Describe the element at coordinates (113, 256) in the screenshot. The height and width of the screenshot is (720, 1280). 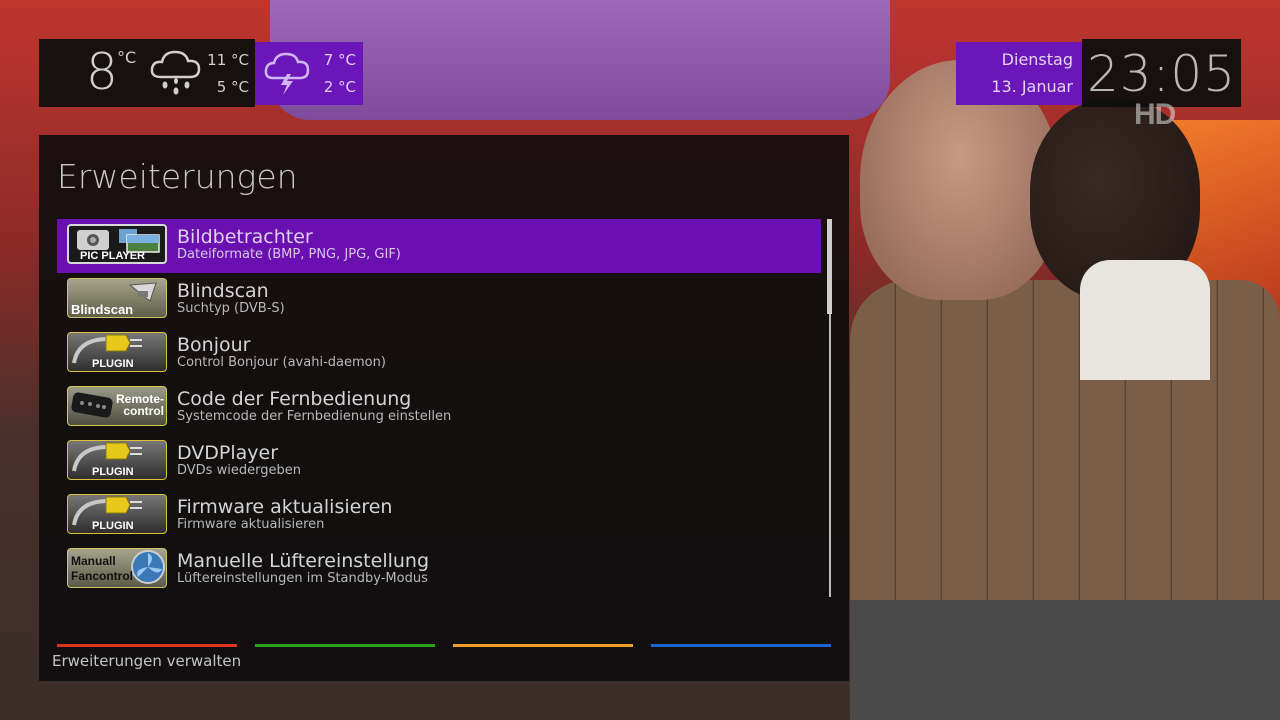
I see `icon-label: PIC PLAYER` at that location.